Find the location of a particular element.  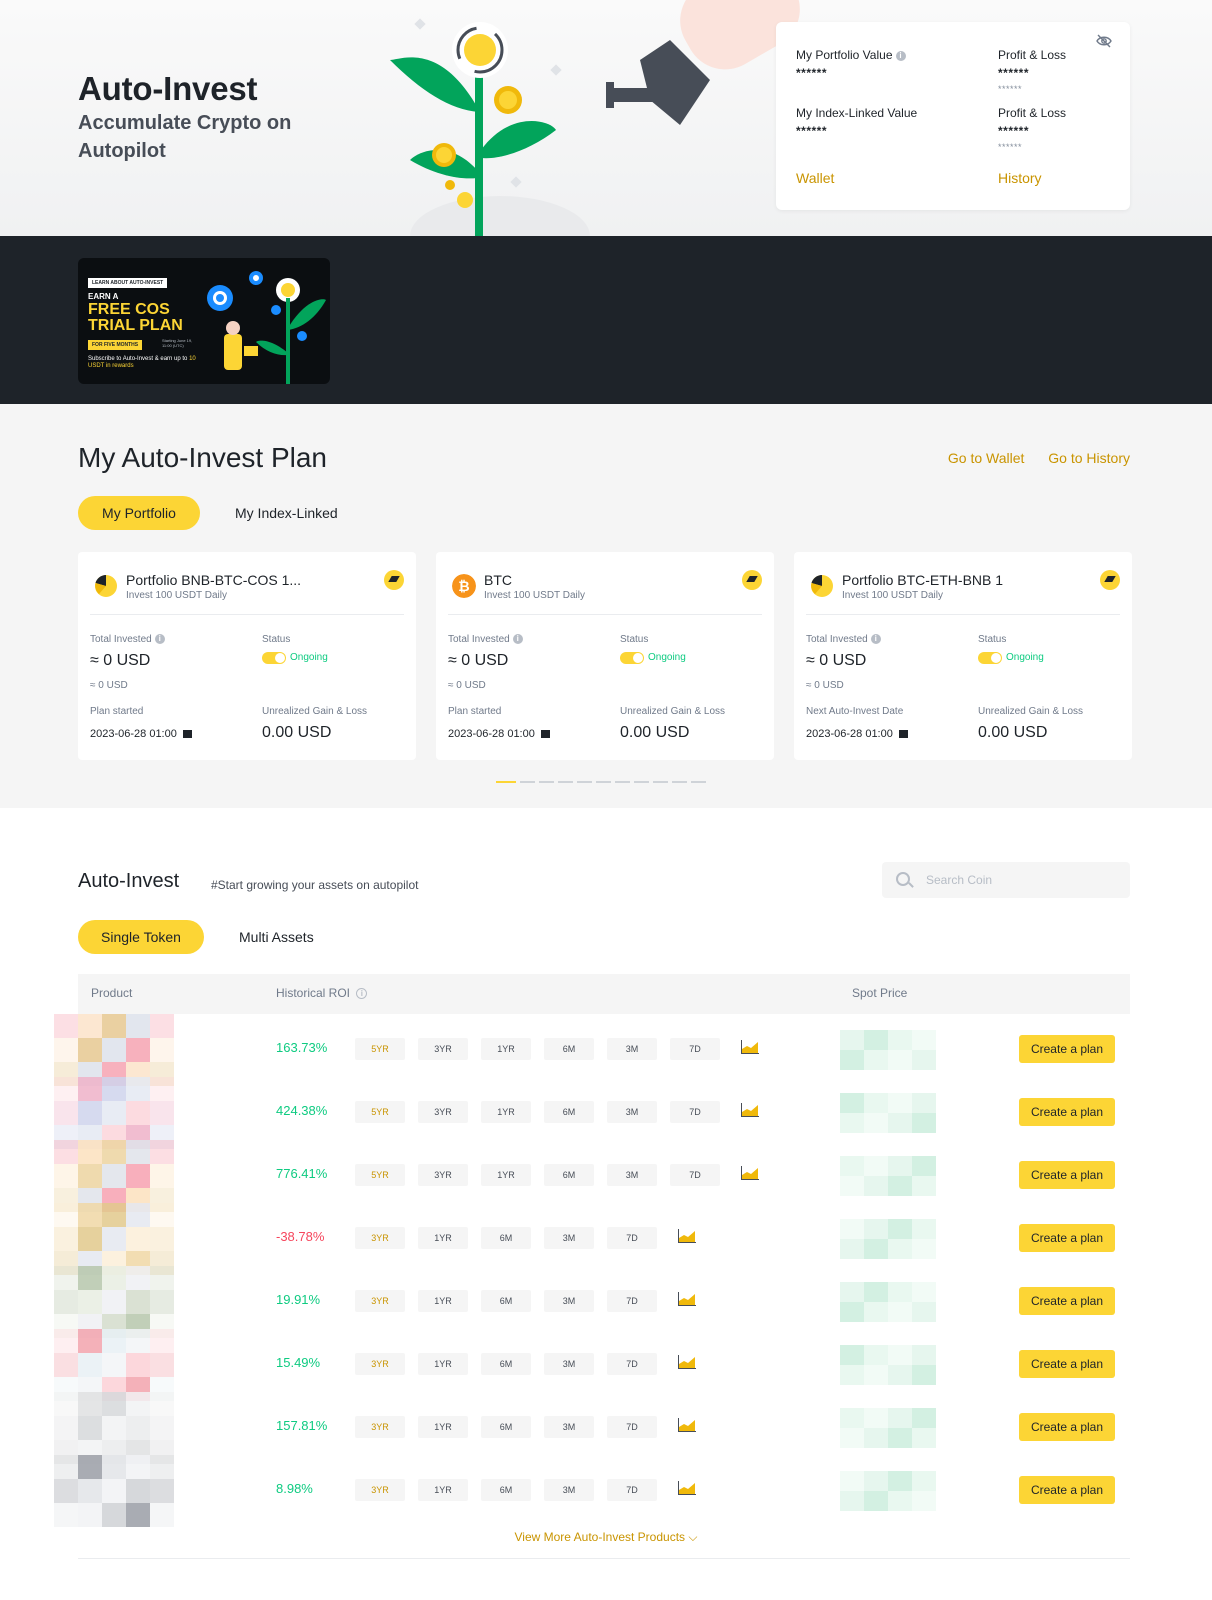

view-more-link: View More Auto-Invest Products ⌵ is located at coordinates (606, 1537).